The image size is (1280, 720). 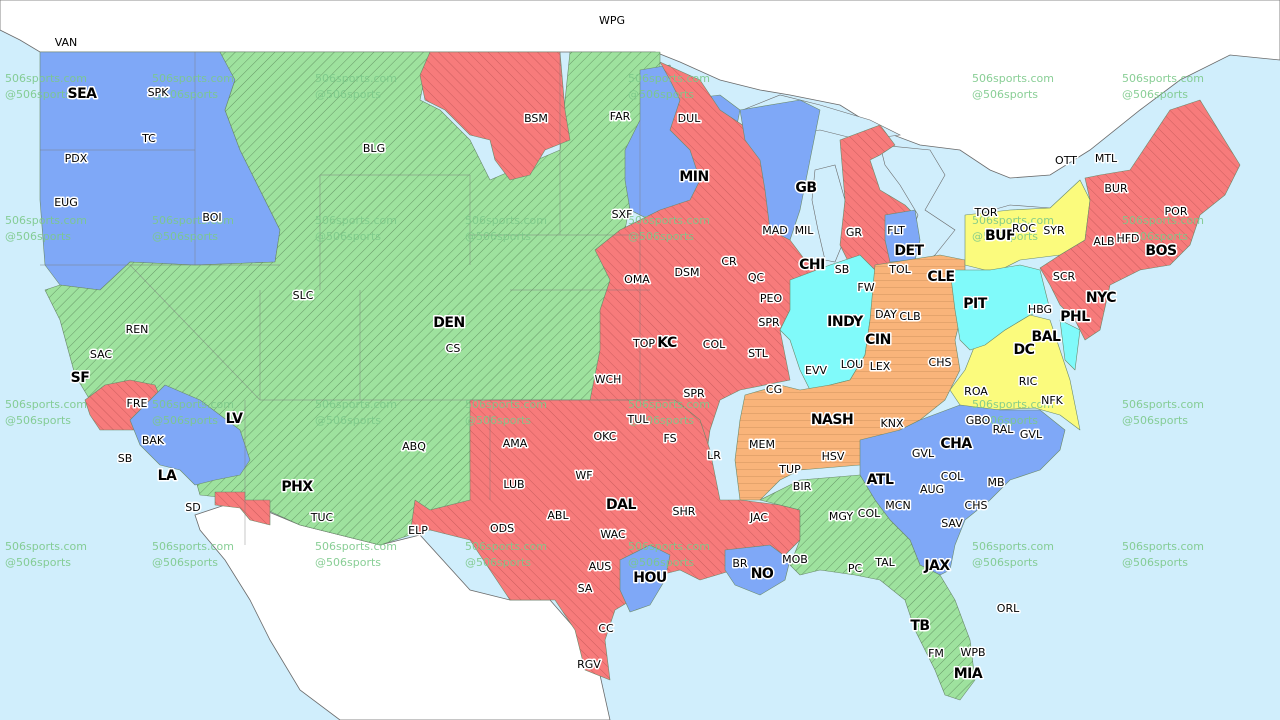 What do you see at coordinates (1047, 337) in the screenshot?
I see `market-label-bal: BAL` at bounding box center [1047, 337].